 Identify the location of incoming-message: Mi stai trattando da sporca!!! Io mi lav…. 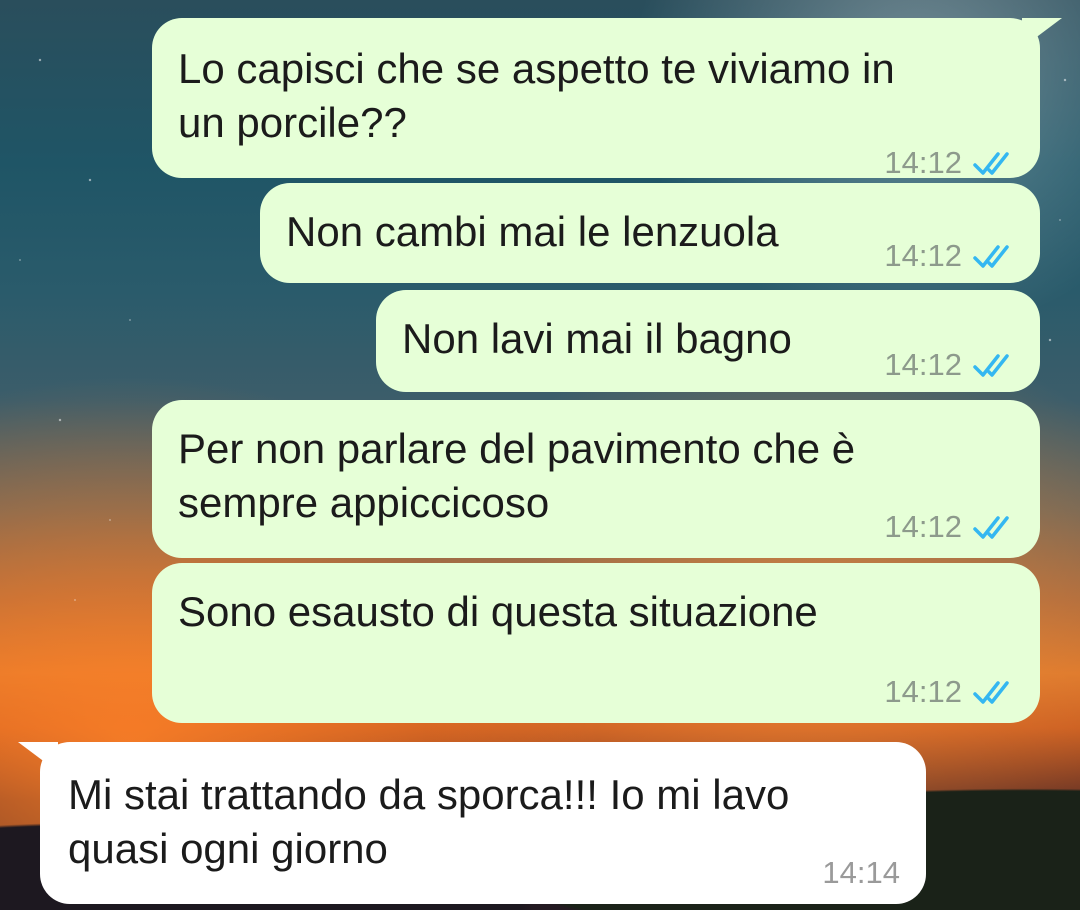
(472, 823).